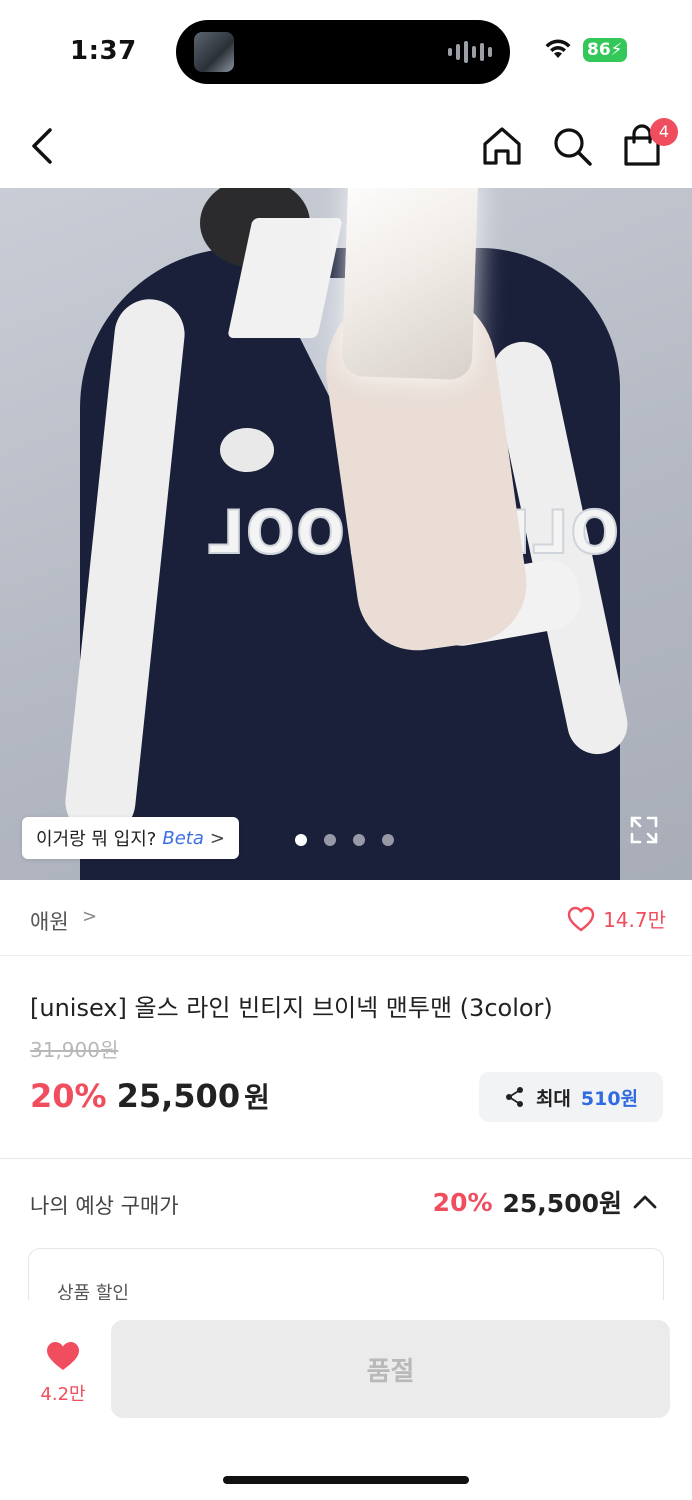 This screenshot has height=1500, width=692. What do you see at coordinates (502, 146) in the screenshot?
I see `home-icon` at bounding box center [502, 146].